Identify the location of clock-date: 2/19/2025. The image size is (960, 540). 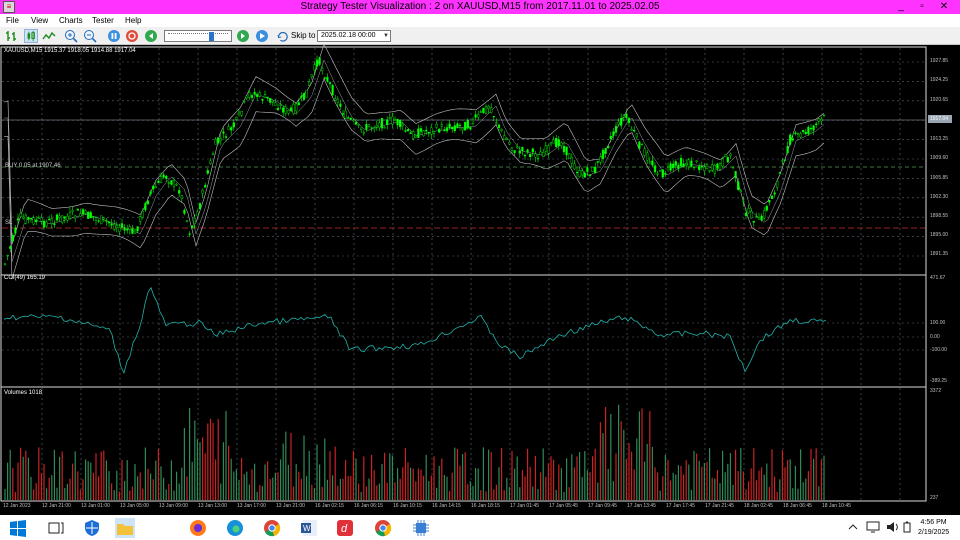
(934, 532).